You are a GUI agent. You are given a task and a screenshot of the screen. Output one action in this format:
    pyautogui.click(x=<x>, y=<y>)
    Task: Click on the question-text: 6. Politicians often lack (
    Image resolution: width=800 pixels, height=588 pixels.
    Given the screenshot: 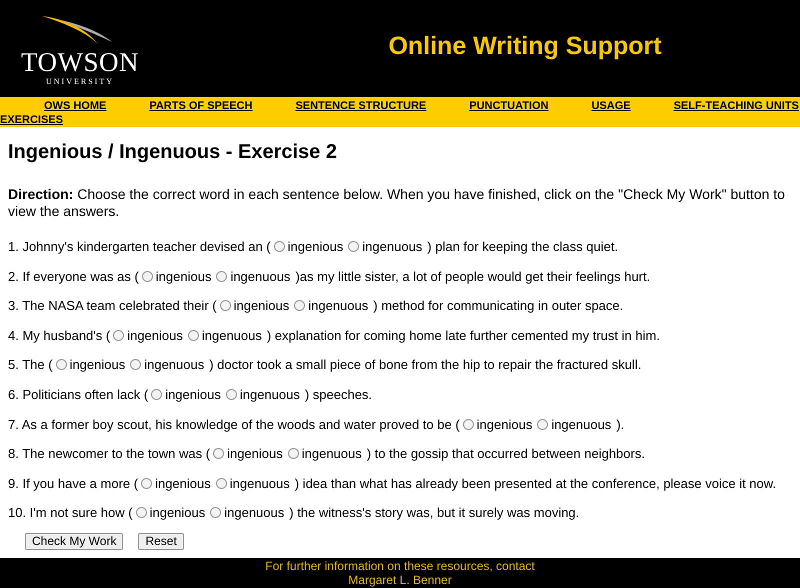 What is the action you would take?
    pyautogui.click(x=78, y=394)
    